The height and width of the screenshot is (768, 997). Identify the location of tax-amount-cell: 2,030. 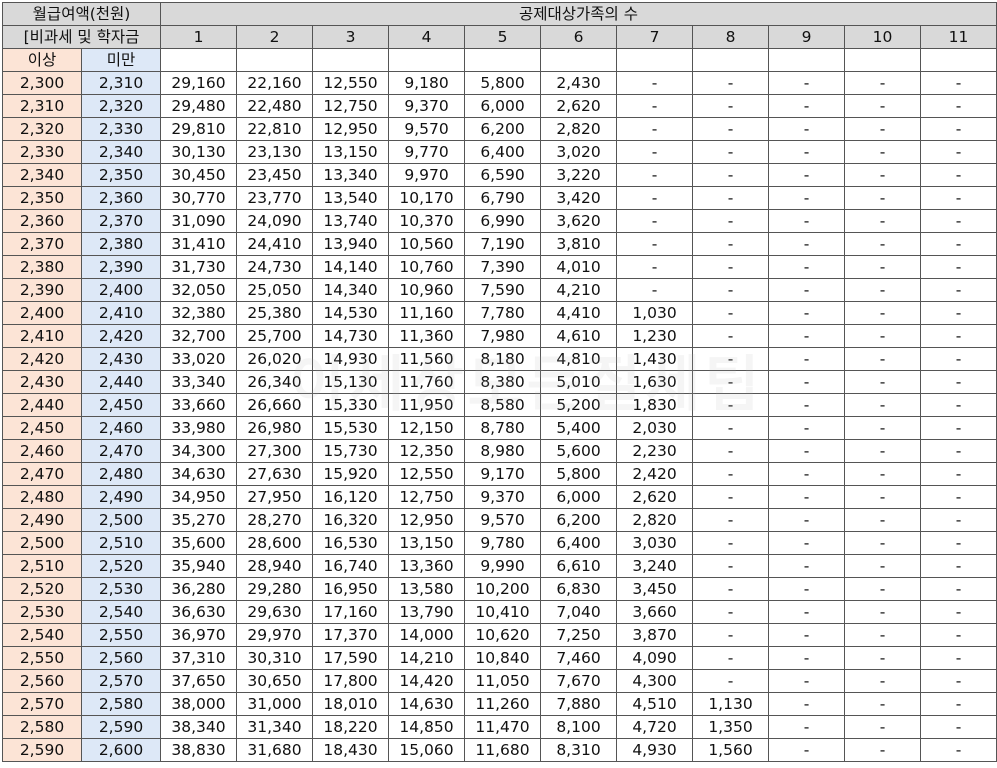
(654, 428).